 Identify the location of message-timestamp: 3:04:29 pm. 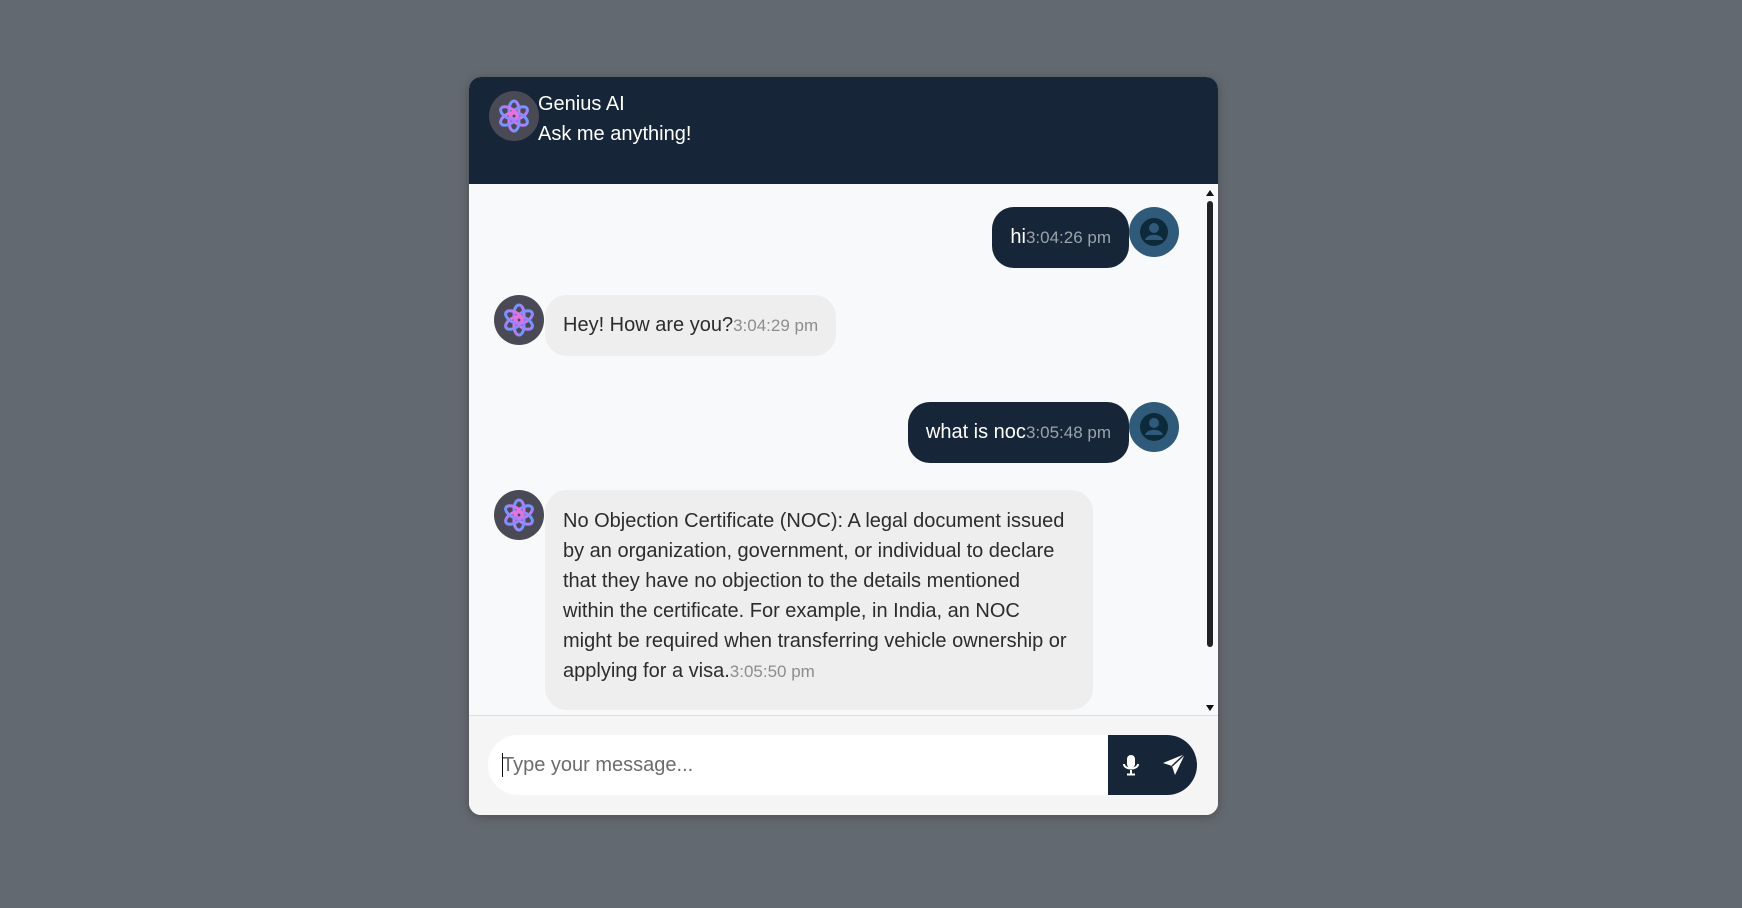
(776, 325).